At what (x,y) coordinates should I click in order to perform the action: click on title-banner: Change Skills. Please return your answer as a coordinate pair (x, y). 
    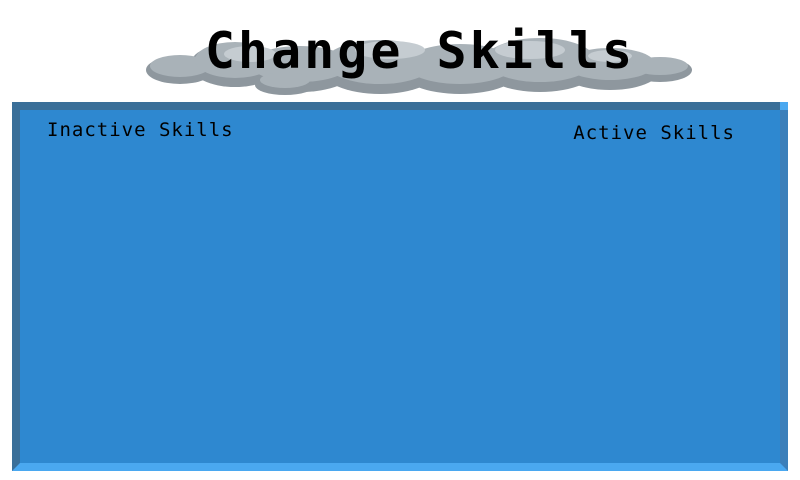
    Looking at the image, I should click on (420, 57).